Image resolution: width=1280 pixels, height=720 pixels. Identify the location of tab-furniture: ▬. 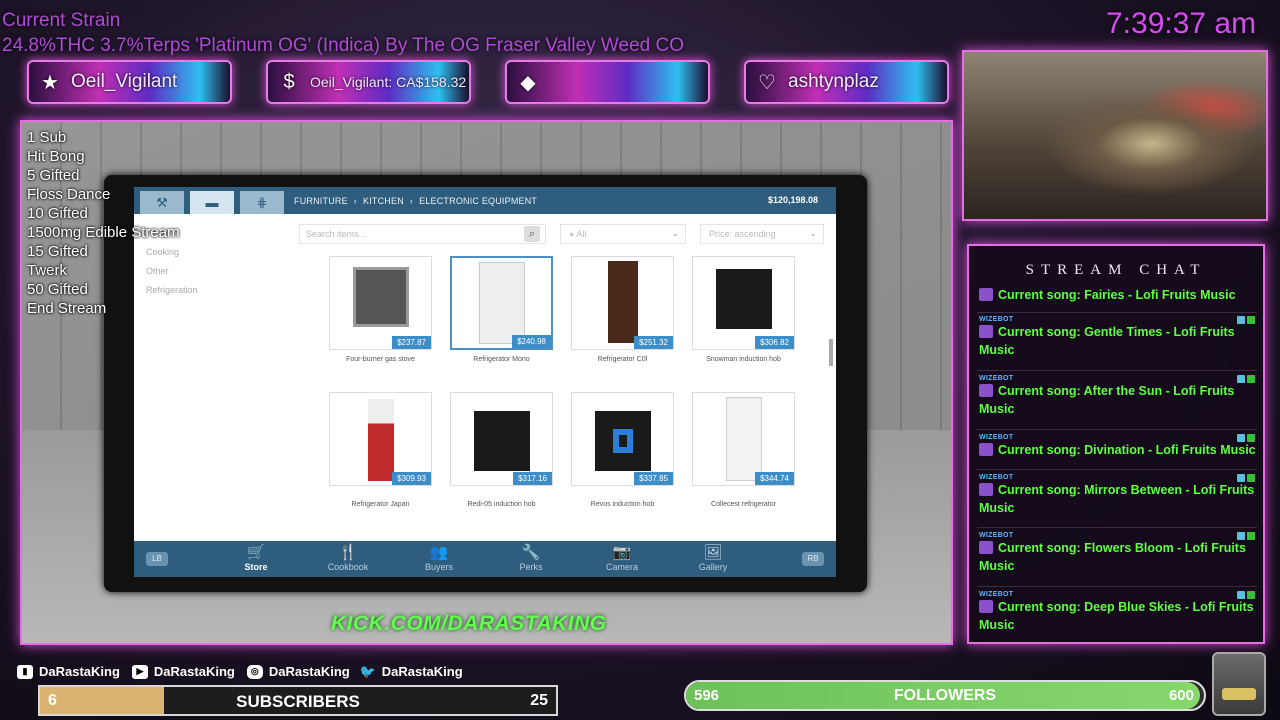
(212, 202).